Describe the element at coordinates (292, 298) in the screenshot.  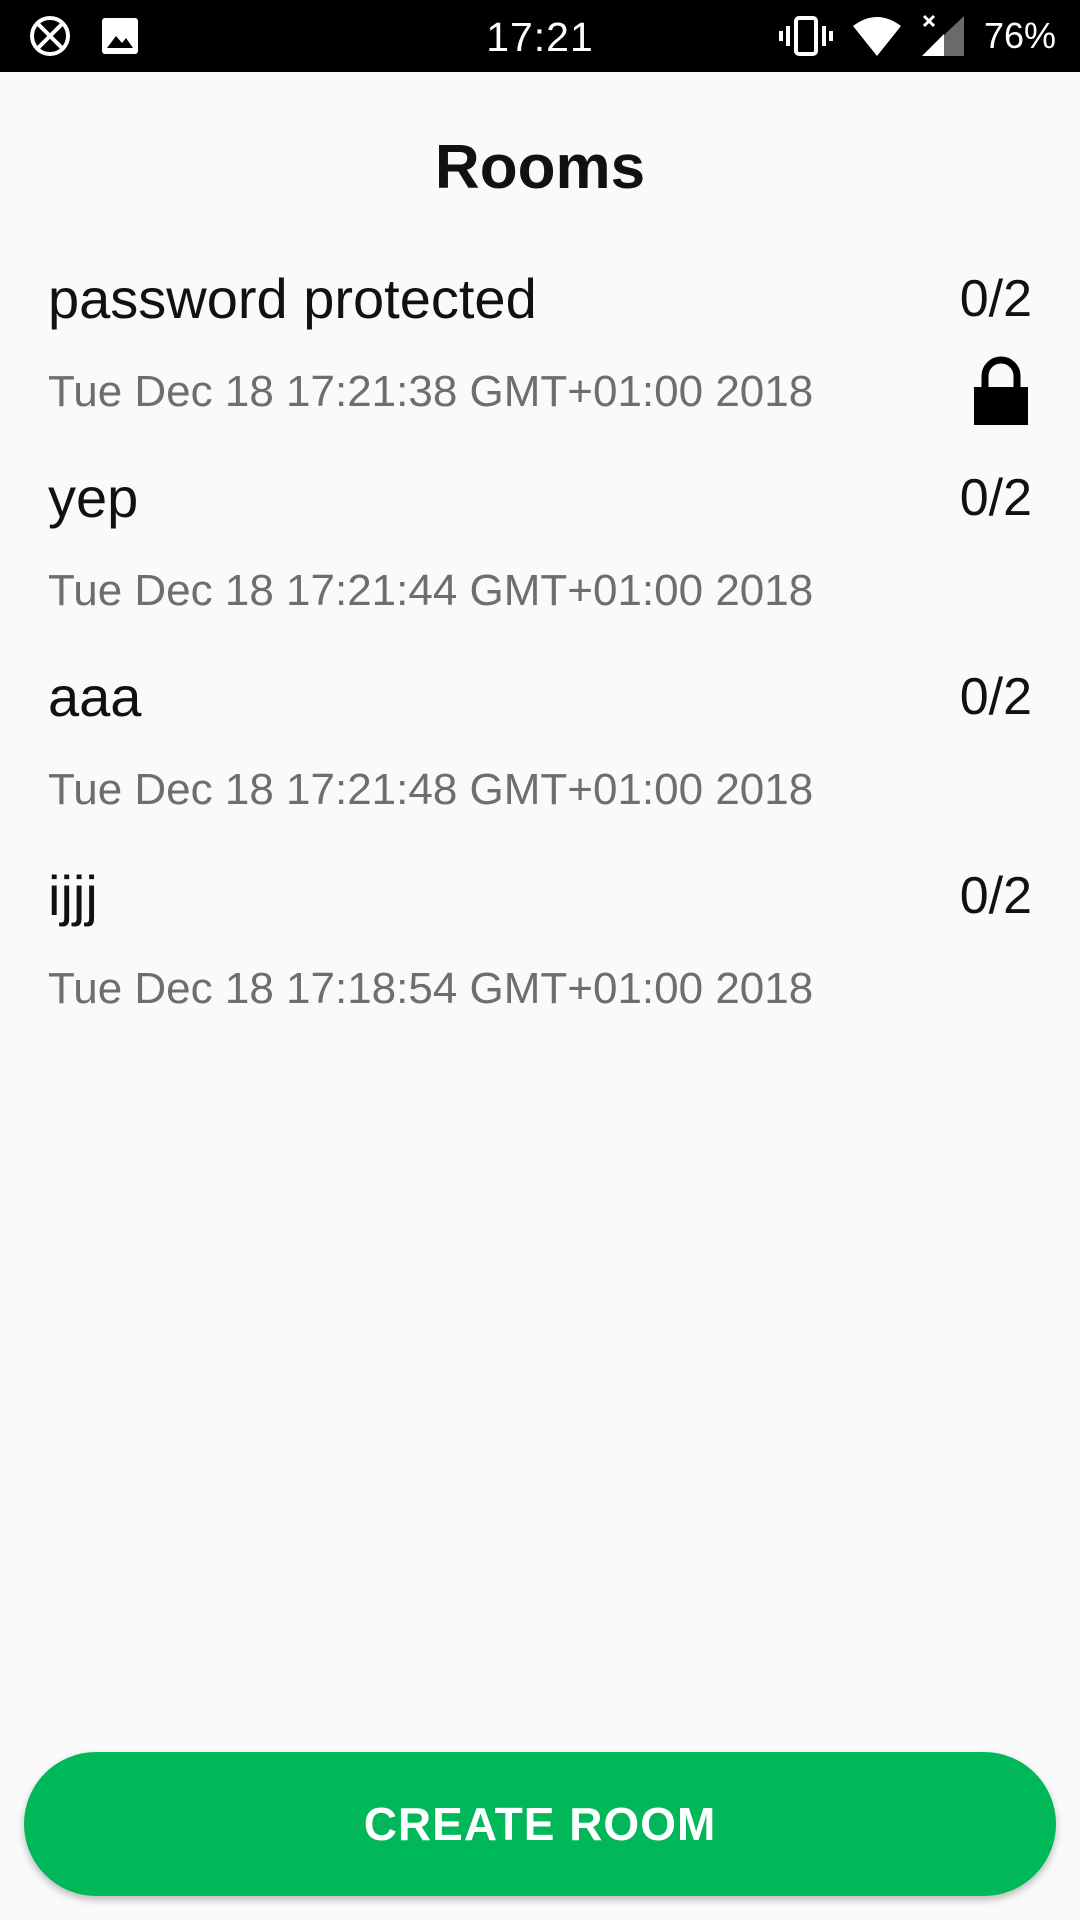
I see `room-name: password protected` at that location.